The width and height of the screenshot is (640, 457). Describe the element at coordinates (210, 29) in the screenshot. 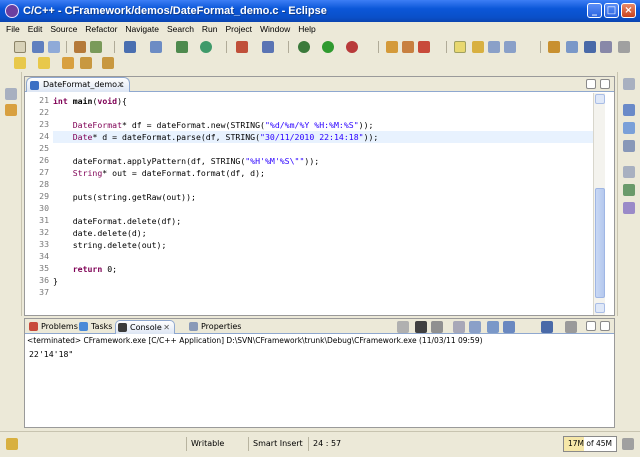

I see `menu-run: Run` at that location.